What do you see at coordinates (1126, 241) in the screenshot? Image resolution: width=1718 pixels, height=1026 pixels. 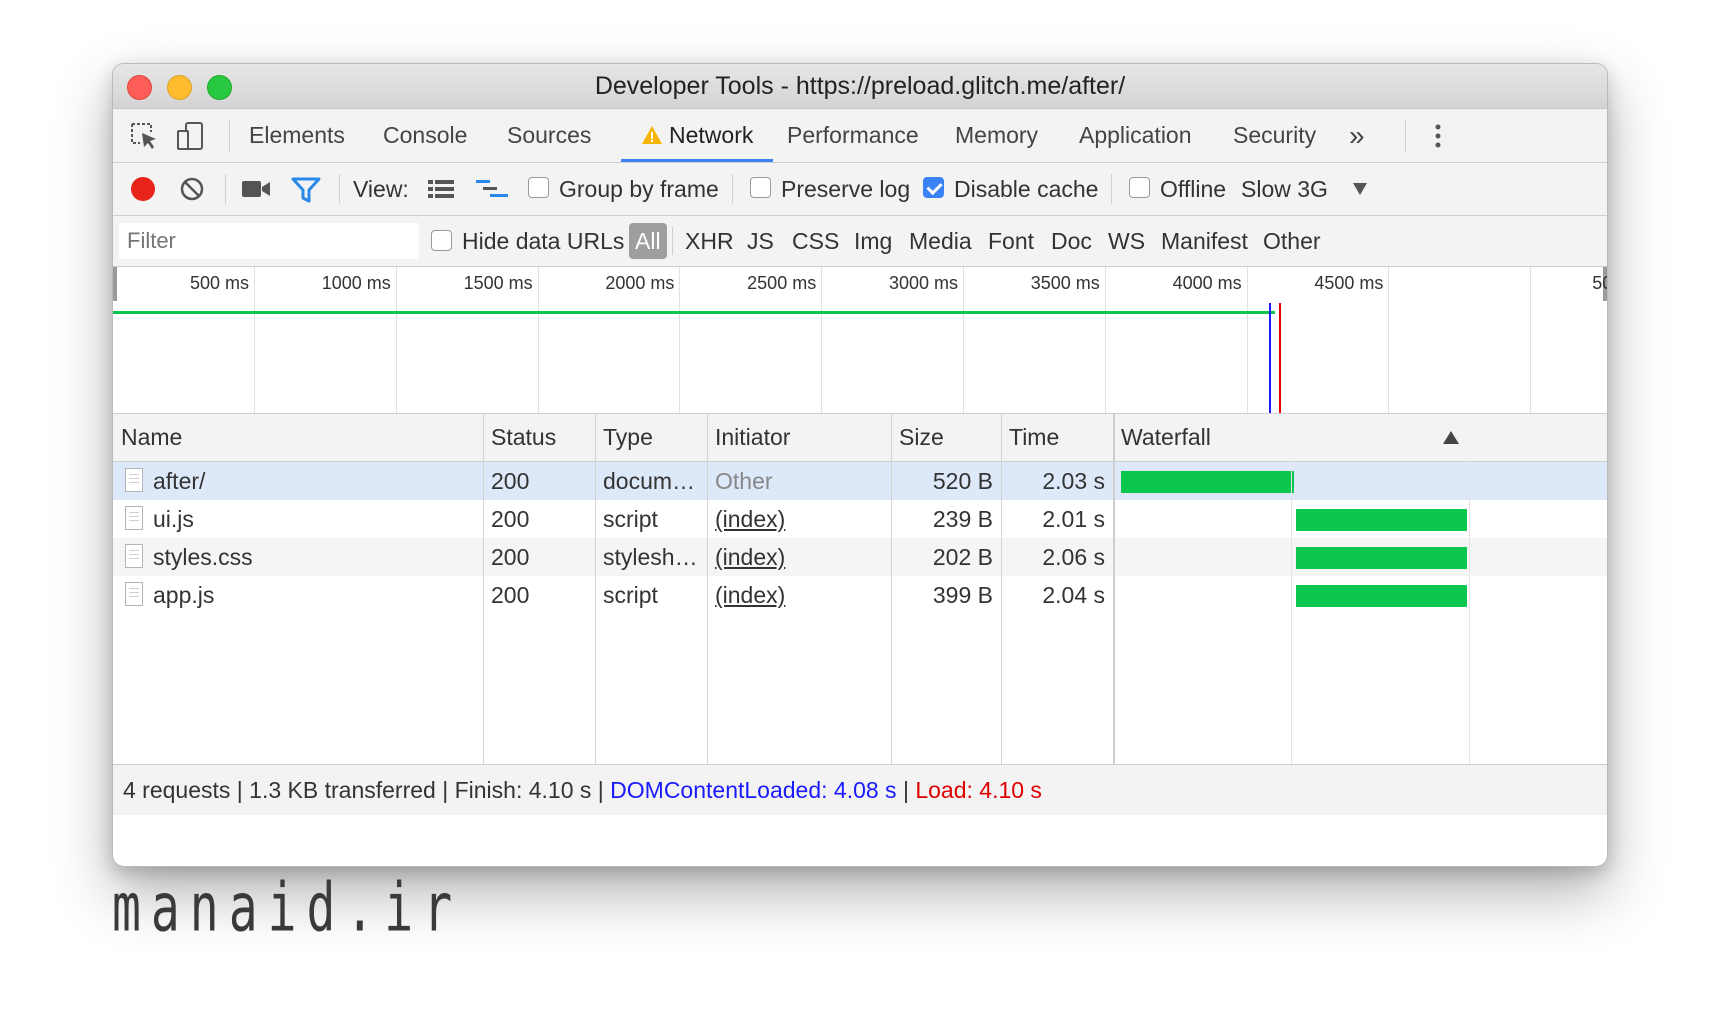 I see `type-filter-ws: WS` at bounding box center [1126, 241].